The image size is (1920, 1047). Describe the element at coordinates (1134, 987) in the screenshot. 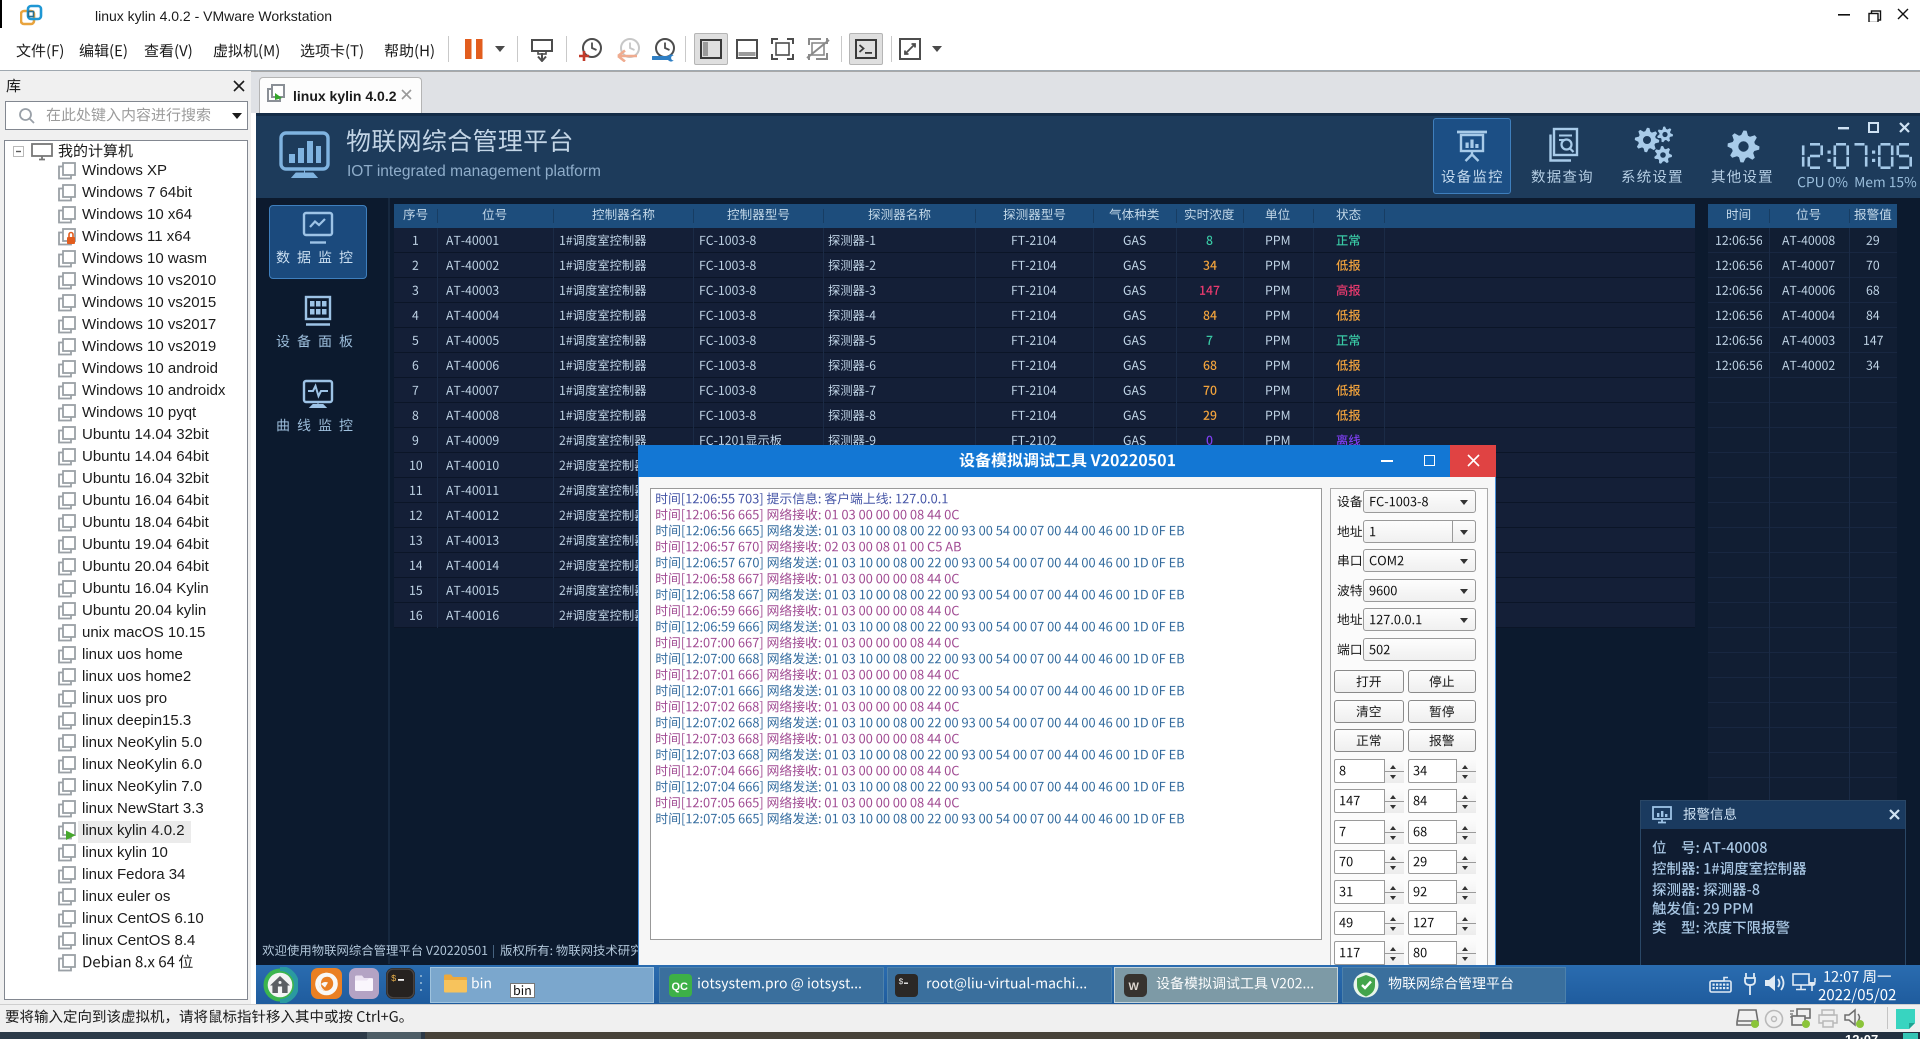

I see `svg-text: W` at that location.